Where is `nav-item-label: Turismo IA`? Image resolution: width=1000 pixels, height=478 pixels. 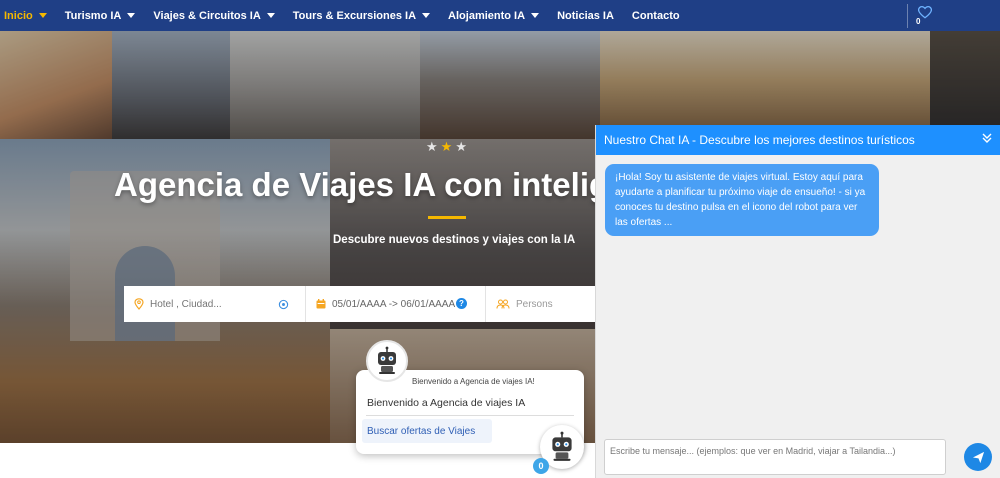
nav-item-label: Turismo IA is located at coordinates (93, 15).